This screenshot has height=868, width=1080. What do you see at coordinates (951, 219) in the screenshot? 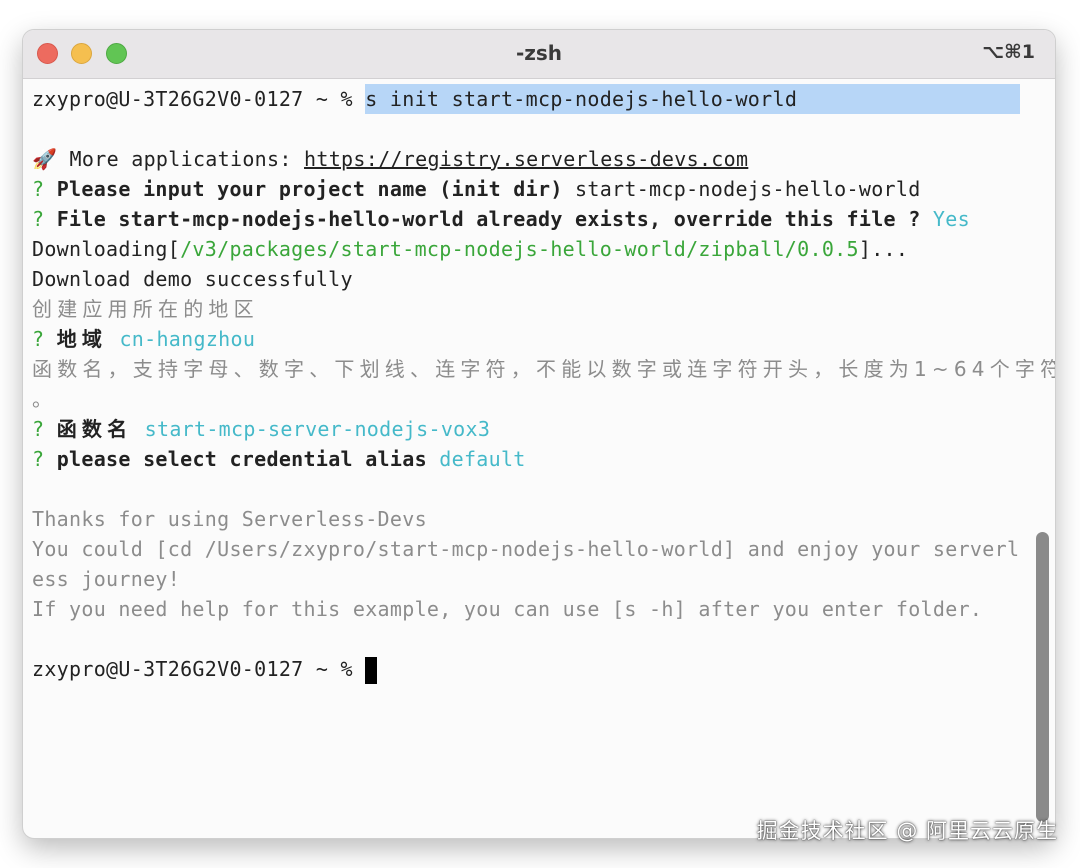
I see `override-answer: Yes` at bounding box center [951, 219].